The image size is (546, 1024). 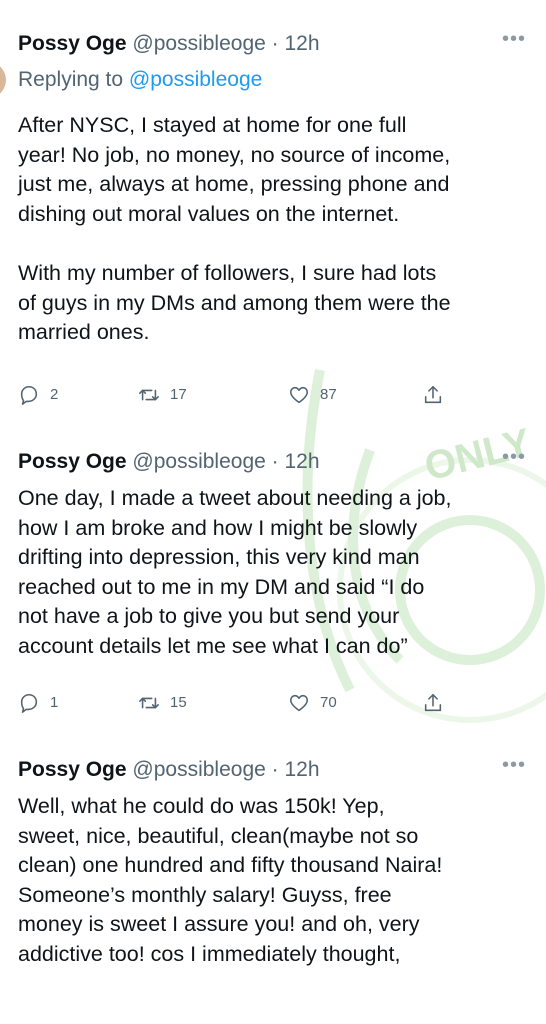 I want to click on avatar, so click(x=3, y=80).